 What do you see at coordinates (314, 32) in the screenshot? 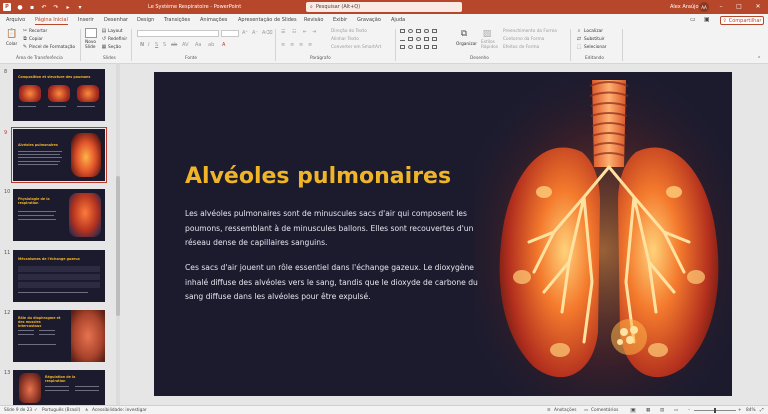
I see `increase-indent-icon: ⇥` at bounding box center [314, 32].